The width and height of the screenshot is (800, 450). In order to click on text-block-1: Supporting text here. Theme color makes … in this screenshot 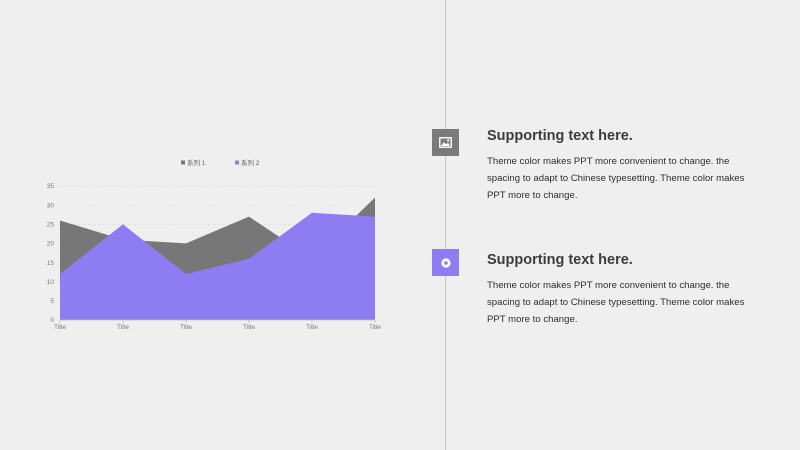, I will do `click(622, 166)`.